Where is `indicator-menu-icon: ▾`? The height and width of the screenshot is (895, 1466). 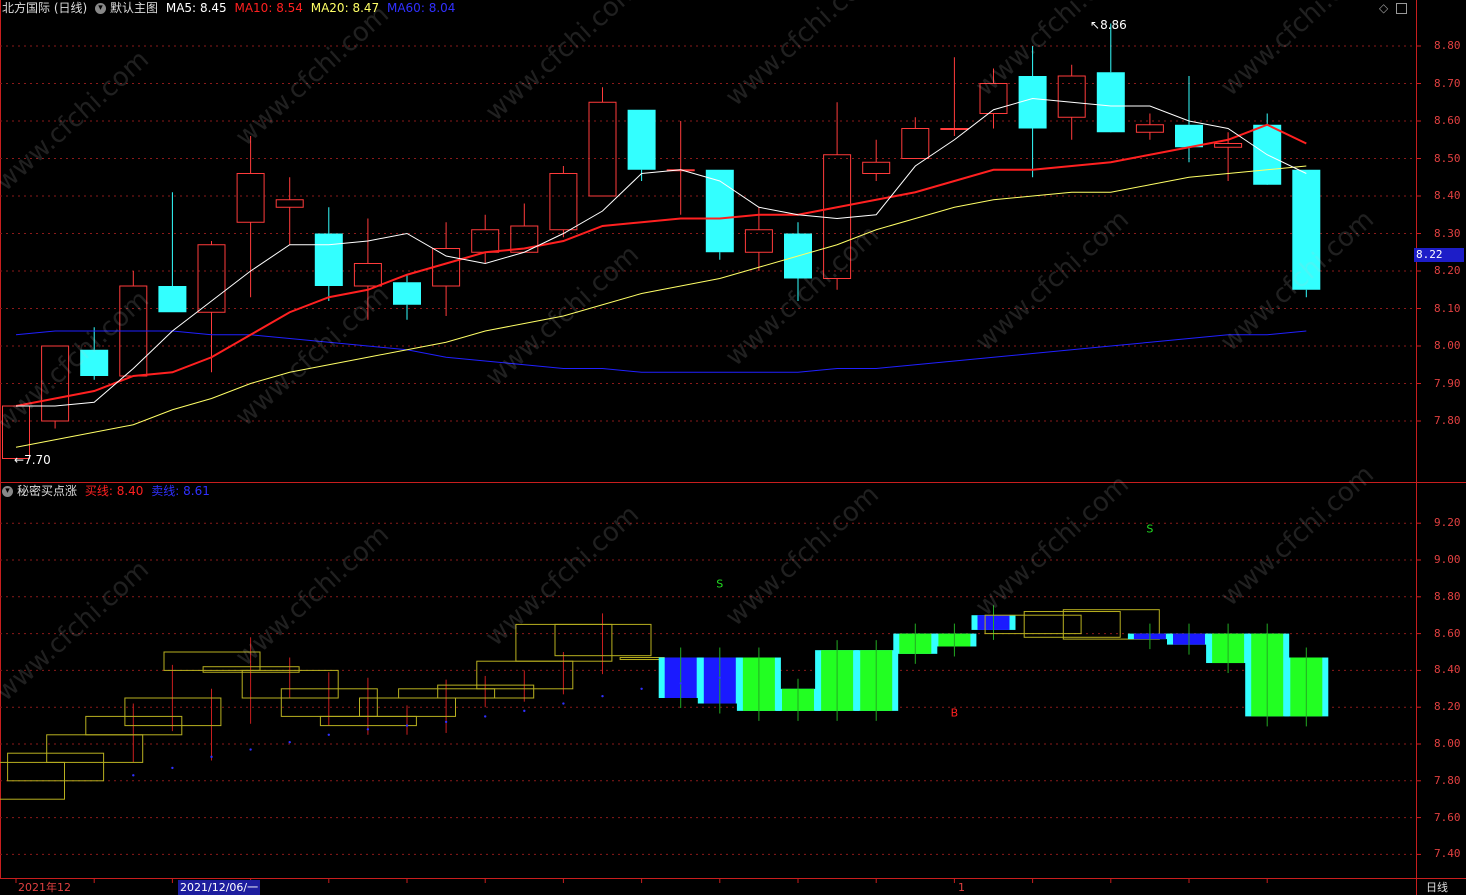
indicator-menu-icon: ▾ is located at coordinates (7, 491).